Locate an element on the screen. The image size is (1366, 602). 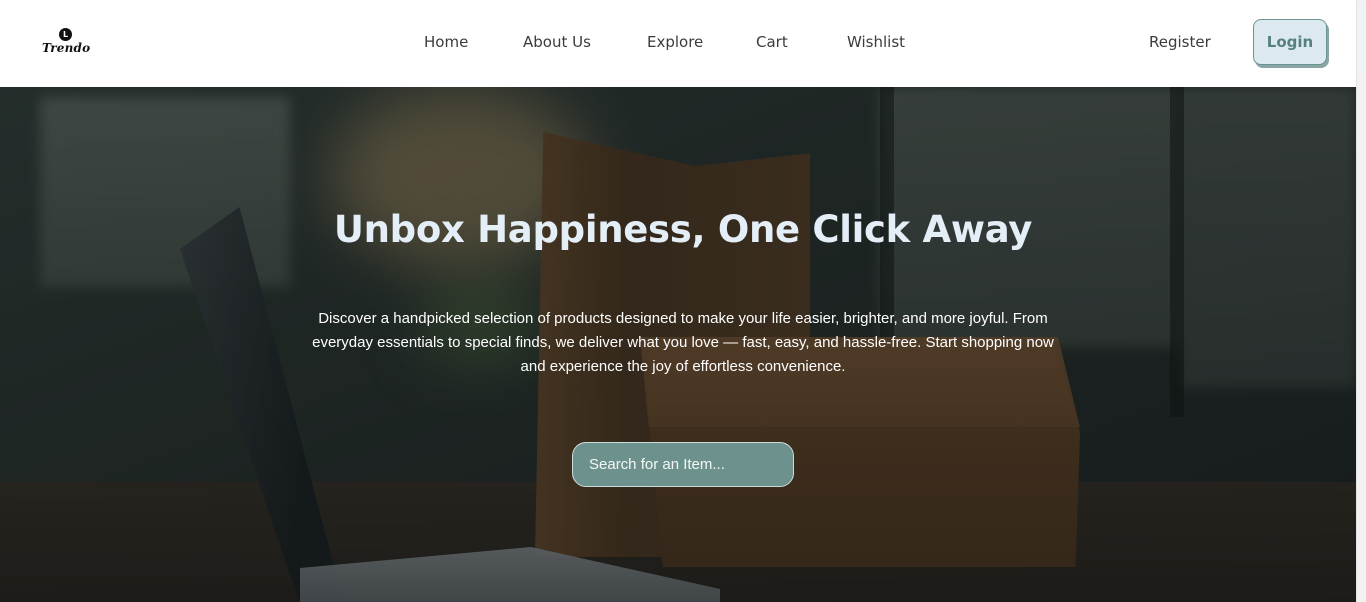
main-nav: Home About Us Explore Cart Wishlist is located at coordinates (670, 42).